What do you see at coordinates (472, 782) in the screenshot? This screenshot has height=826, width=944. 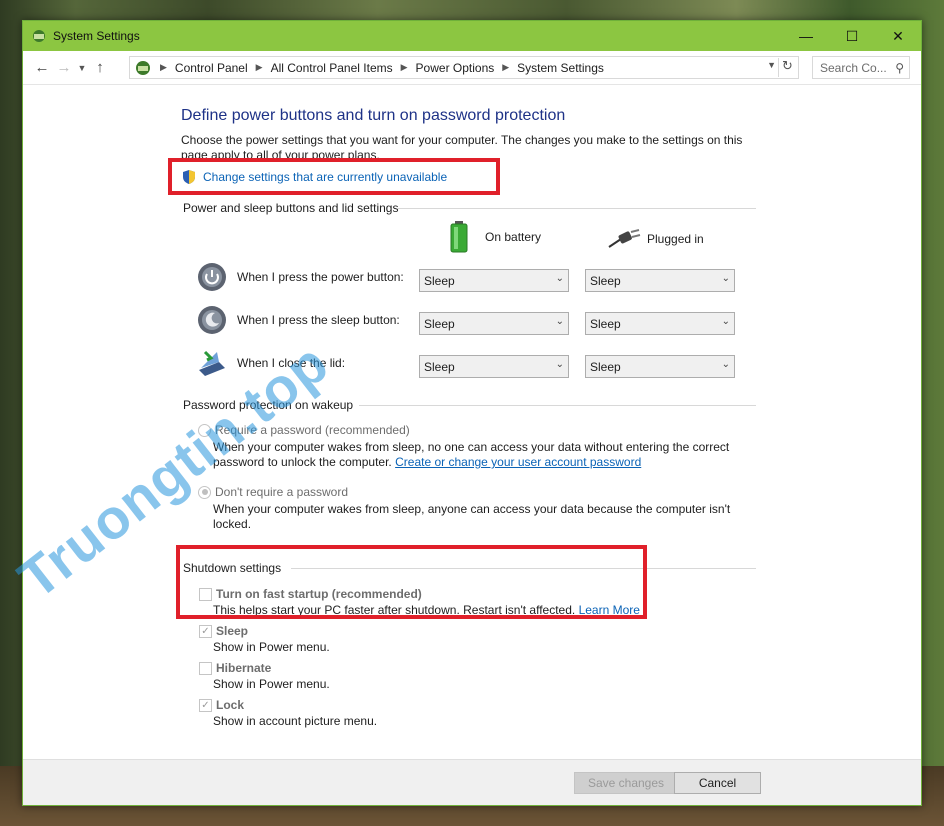 I see `footer-bar: Save changes Cancel` at bounding box center [472, 782].